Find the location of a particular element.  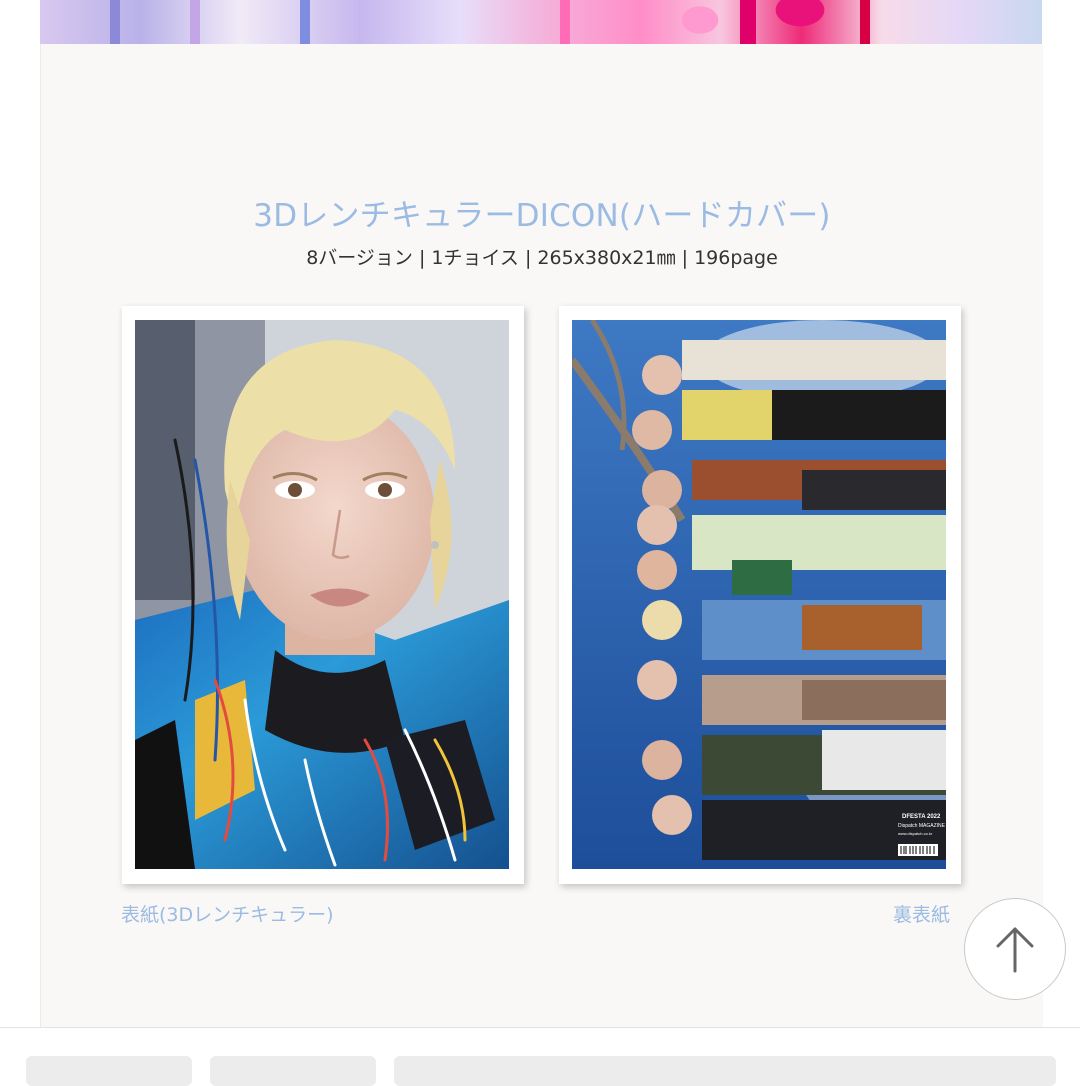

scroll-to-top-button is located at coordinates (1015, 949).